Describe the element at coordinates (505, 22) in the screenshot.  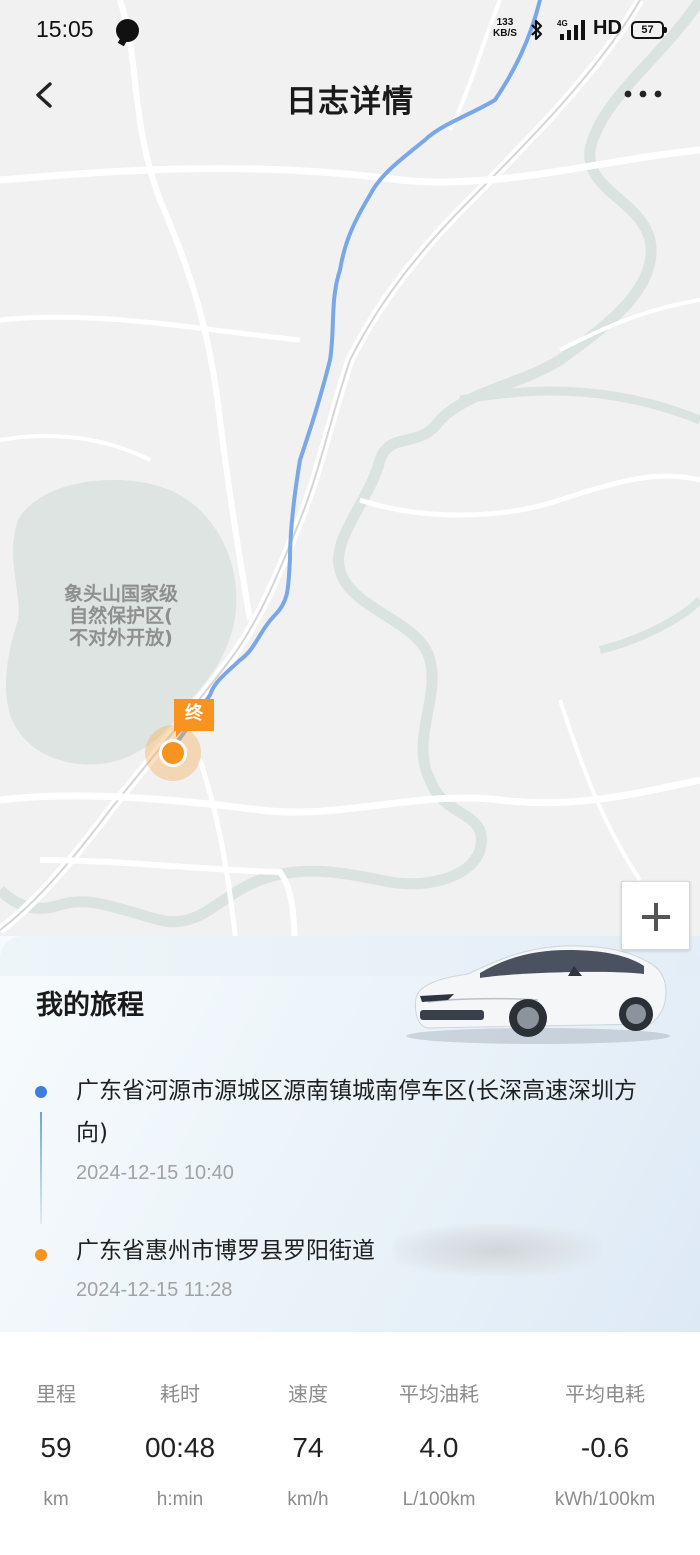
I see `net-speed-value: 133` at that location.